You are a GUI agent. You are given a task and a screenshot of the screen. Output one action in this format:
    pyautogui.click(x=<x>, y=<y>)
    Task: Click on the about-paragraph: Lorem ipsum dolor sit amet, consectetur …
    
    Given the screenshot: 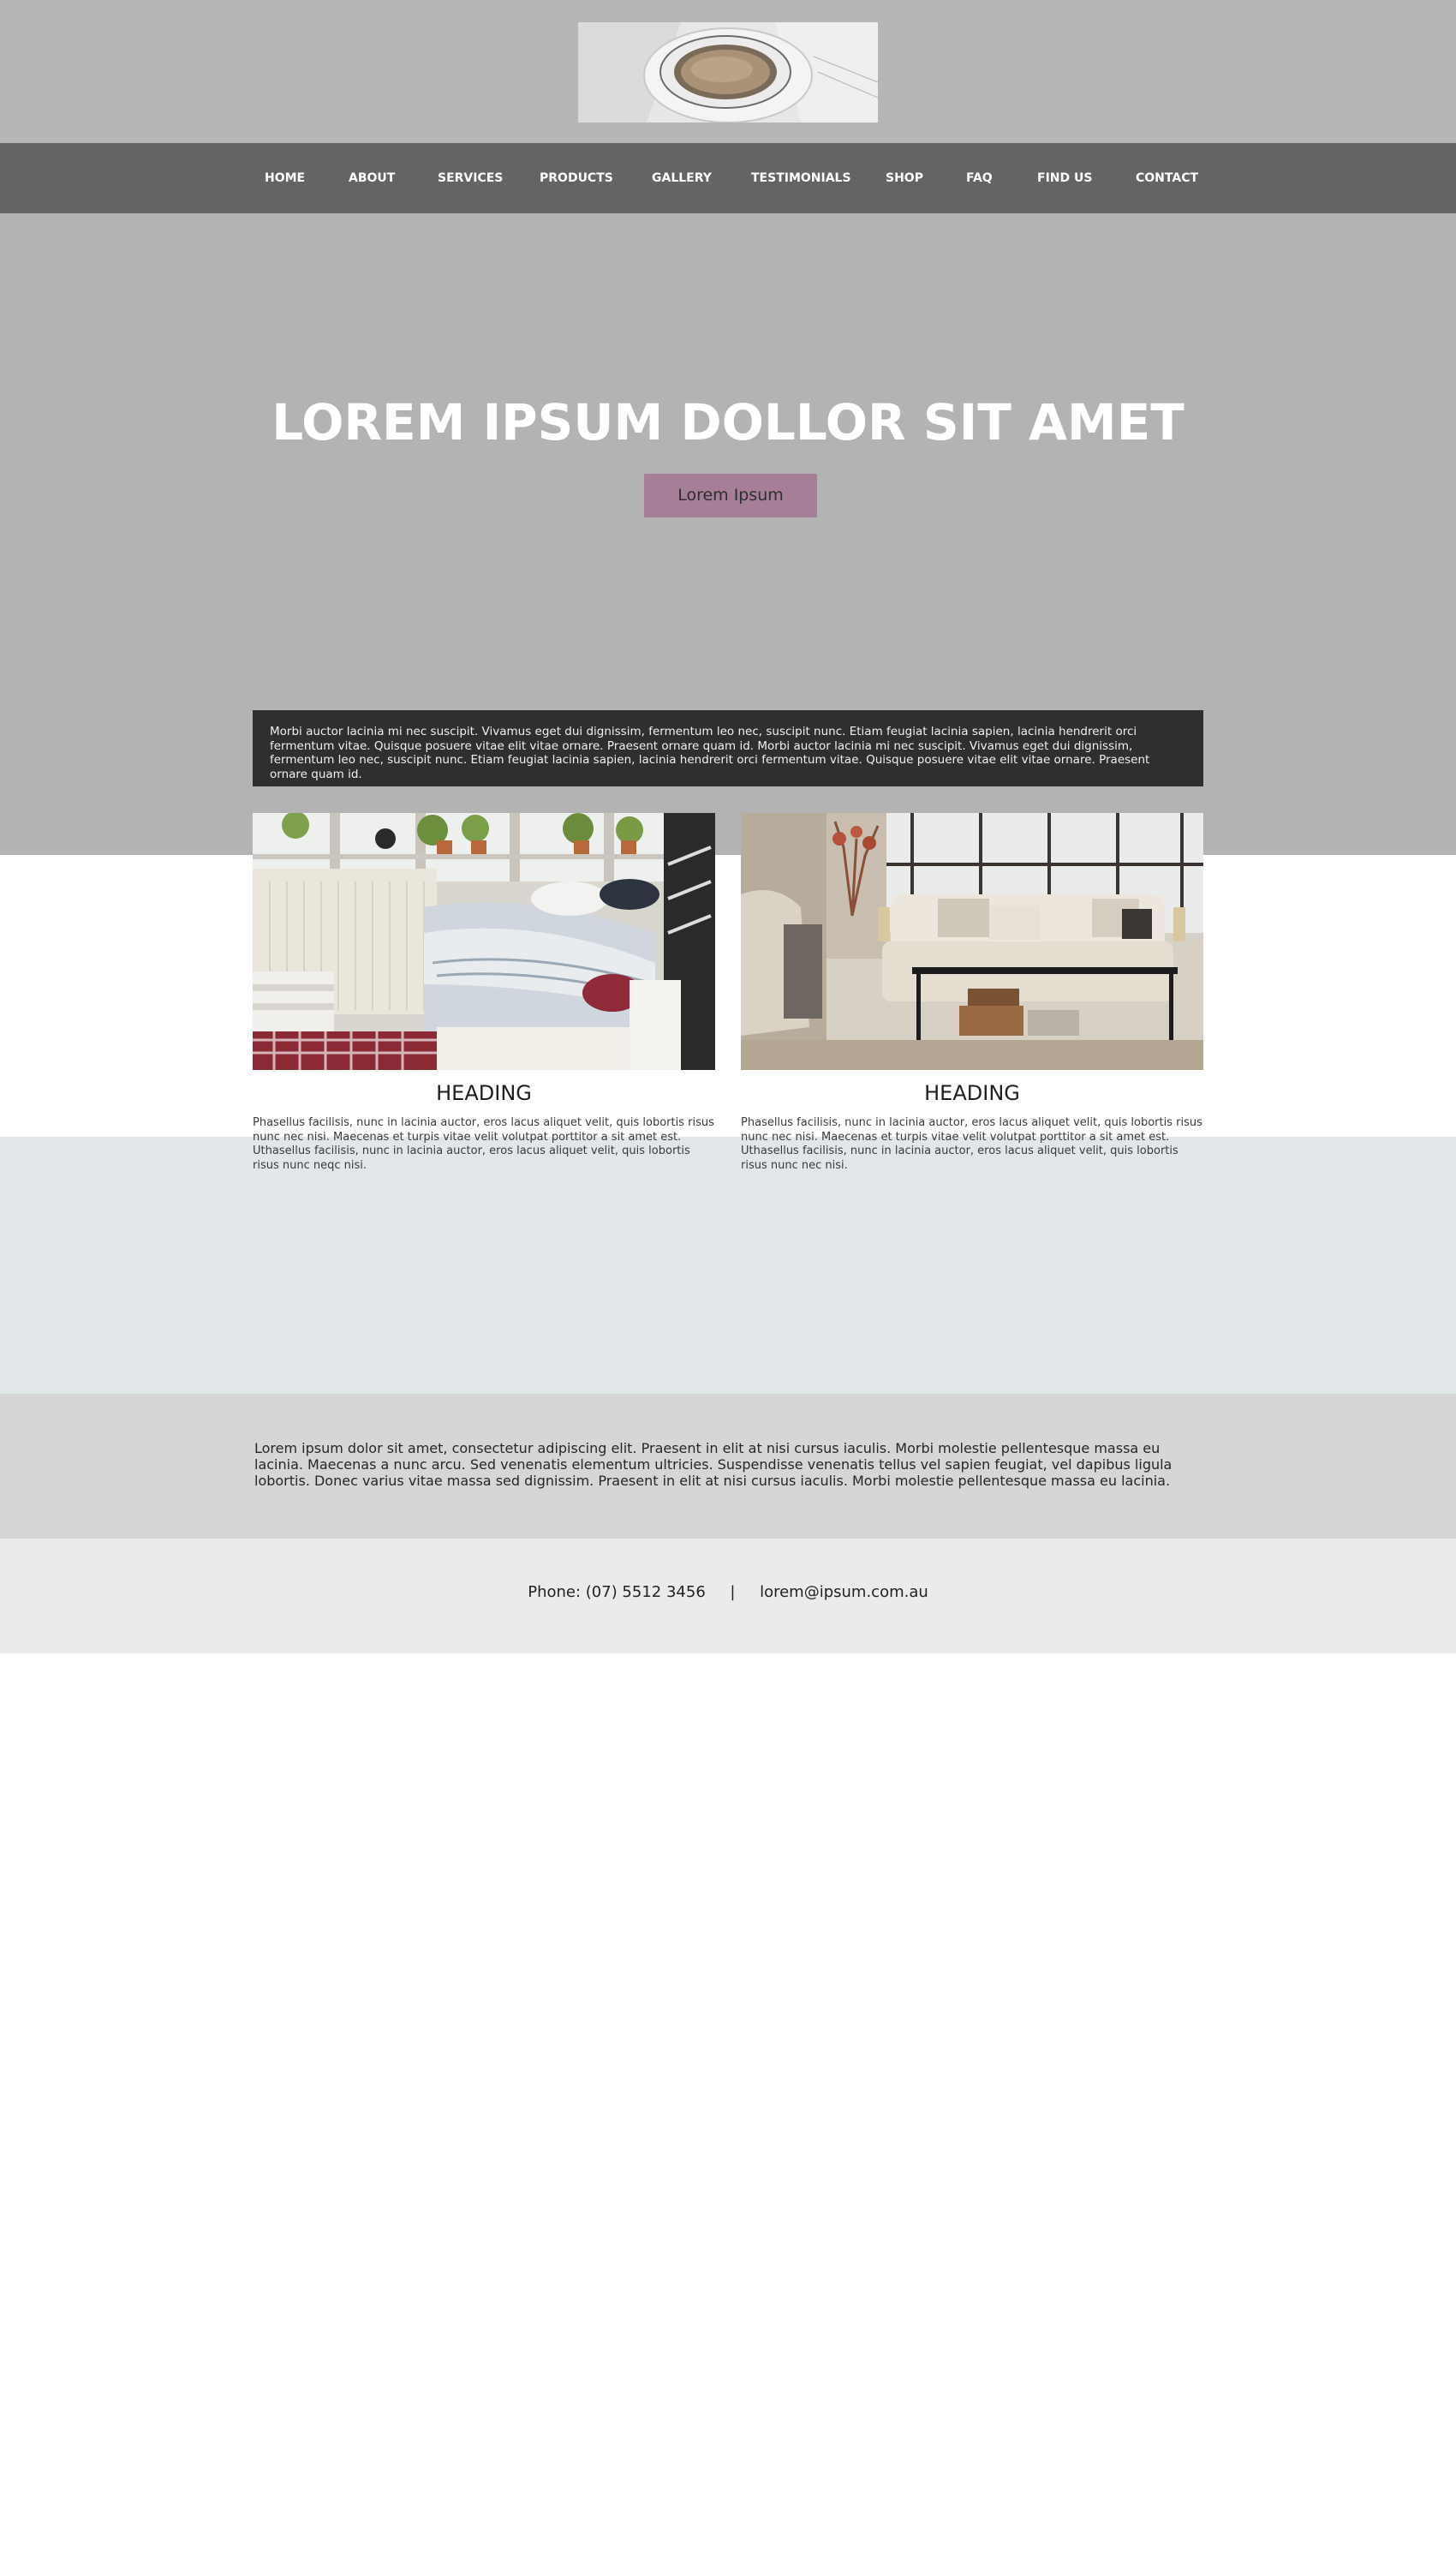 What is the action you would take?
    pyautogui.click(x=713, y=1464)
    